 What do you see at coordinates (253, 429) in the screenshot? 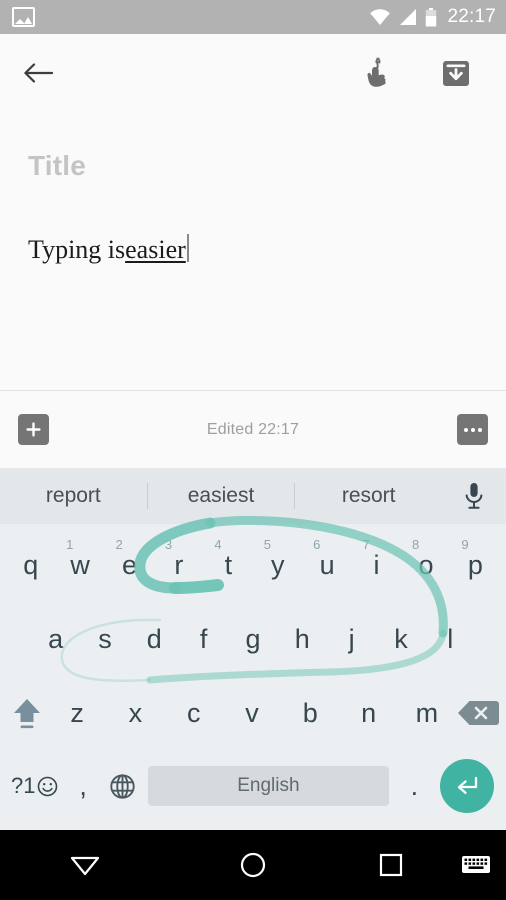
I see `edited-timestamp: Edited 22:17` at bounding box center [253, 429].